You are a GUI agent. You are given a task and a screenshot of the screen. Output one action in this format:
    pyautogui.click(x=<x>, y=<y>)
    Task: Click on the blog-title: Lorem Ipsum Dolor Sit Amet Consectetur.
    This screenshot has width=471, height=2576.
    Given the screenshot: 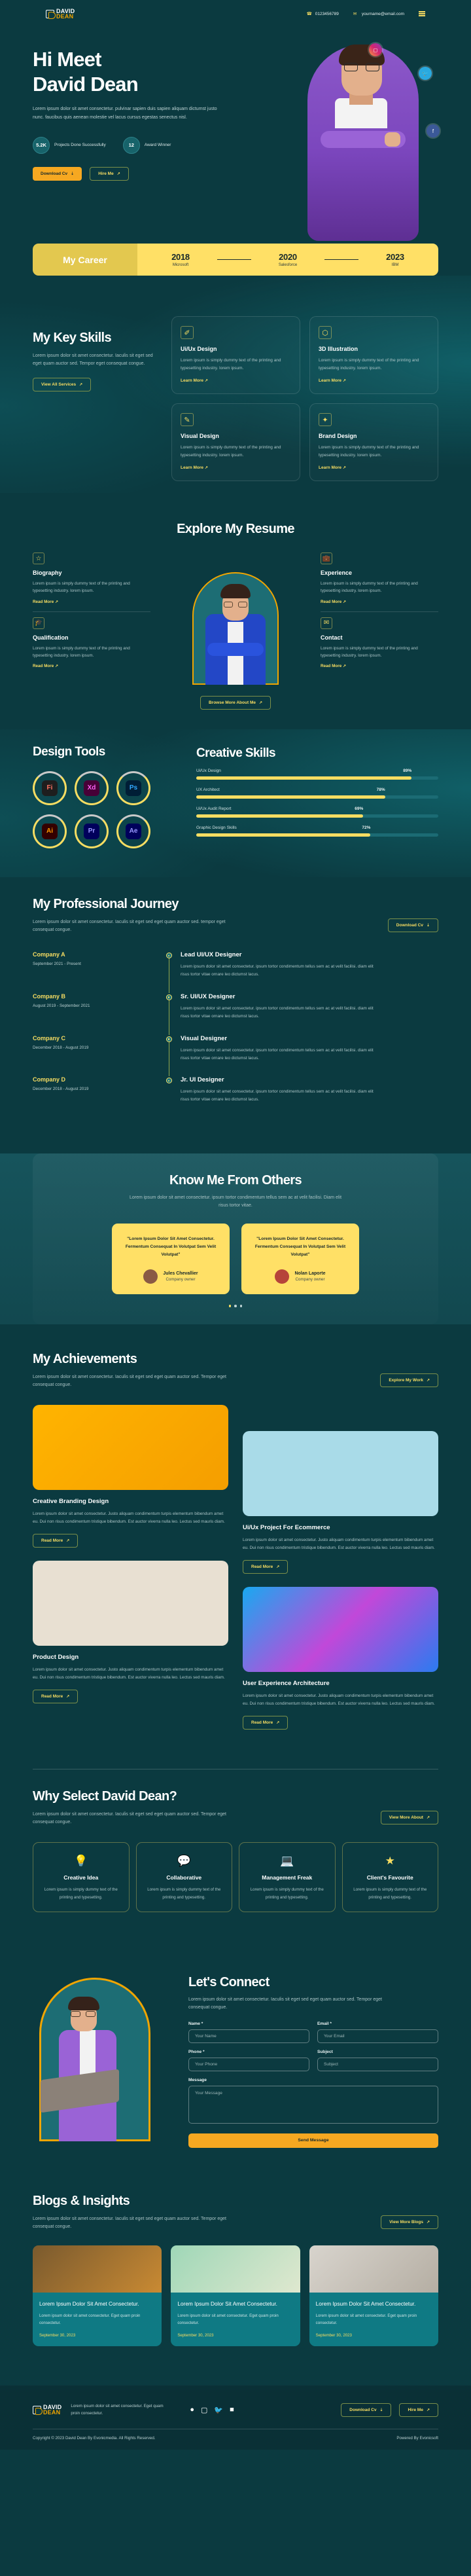 What is the action you would take?
    pyautogui.click(x=227, y=2304)
    